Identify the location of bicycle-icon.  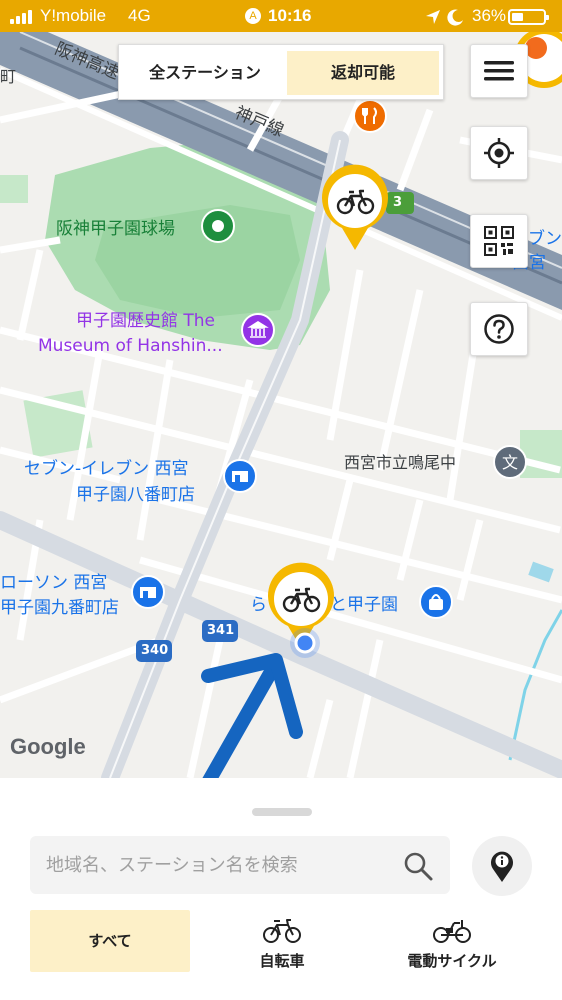
(282, 931).